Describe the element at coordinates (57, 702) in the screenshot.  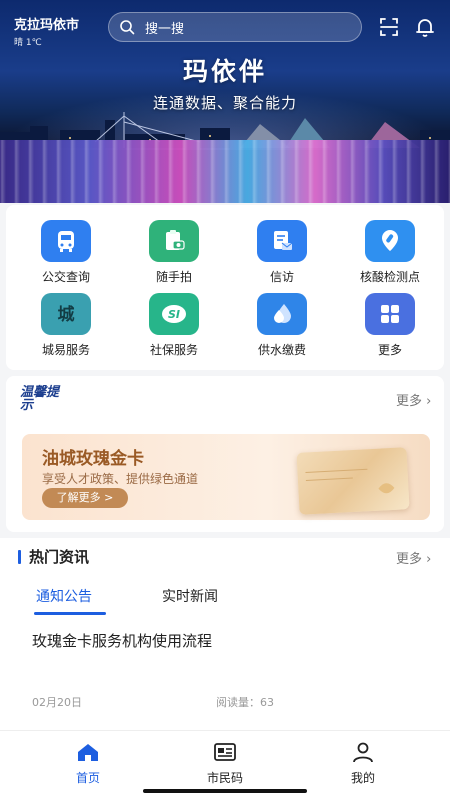
I see `article-date: 02月20日` at that location.